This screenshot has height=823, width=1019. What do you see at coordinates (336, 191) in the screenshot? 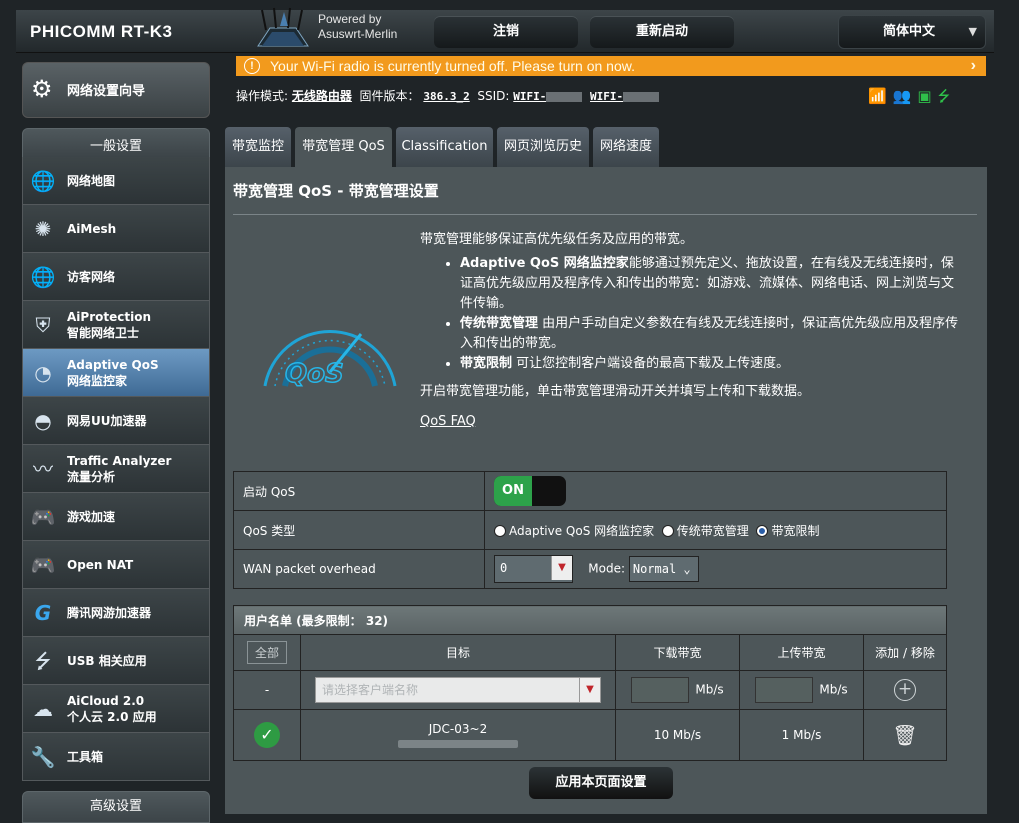
I see `page-title: 带宽管理 QoS - 带宽管理设置` at bounding box center [336, 191].